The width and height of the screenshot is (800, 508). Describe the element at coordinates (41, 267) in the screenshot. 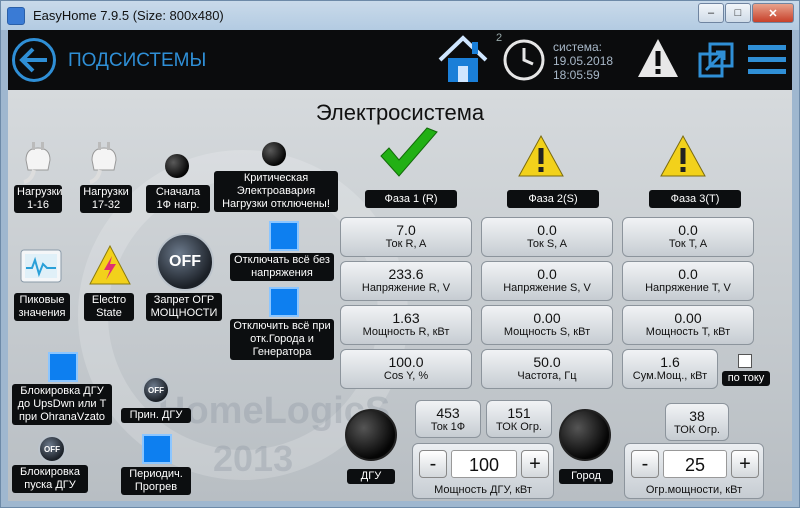

I see `monitor-icon` at that location.